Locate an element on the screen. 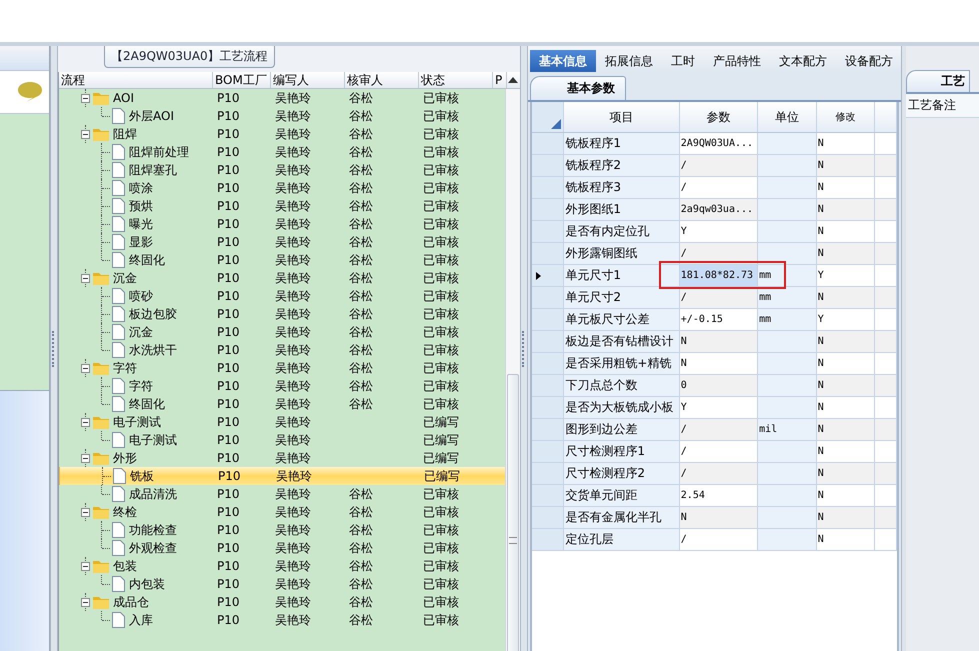  section-tab: 基本参数 is located at coordinates (578, 88).